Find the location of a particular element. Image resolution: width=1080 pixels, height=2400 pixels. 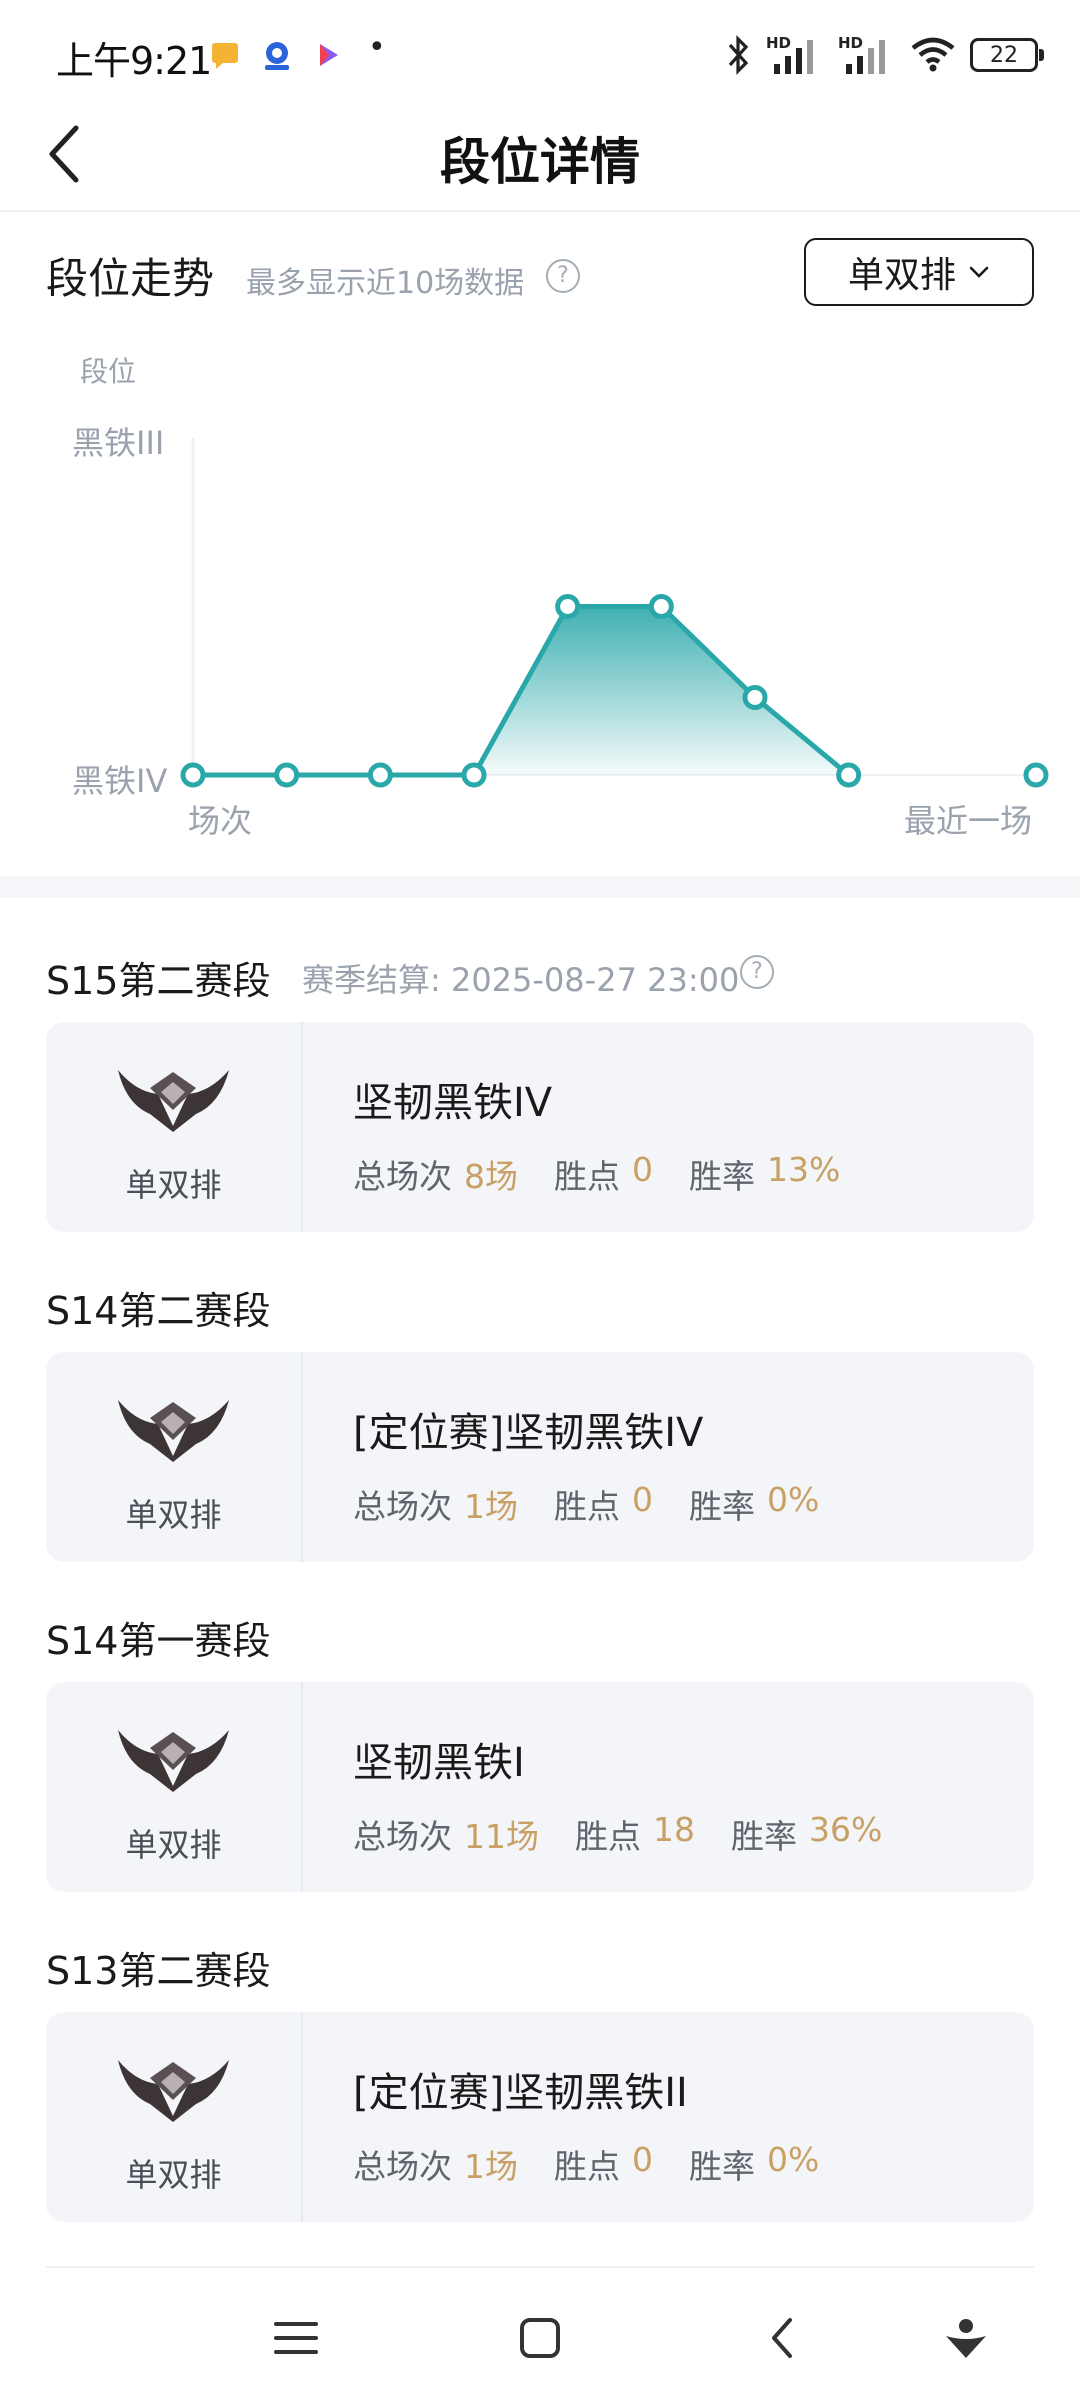

season-settlement-time: 赛季结算: 2025-08-27 23:00 is located at coordinates (521, 980).